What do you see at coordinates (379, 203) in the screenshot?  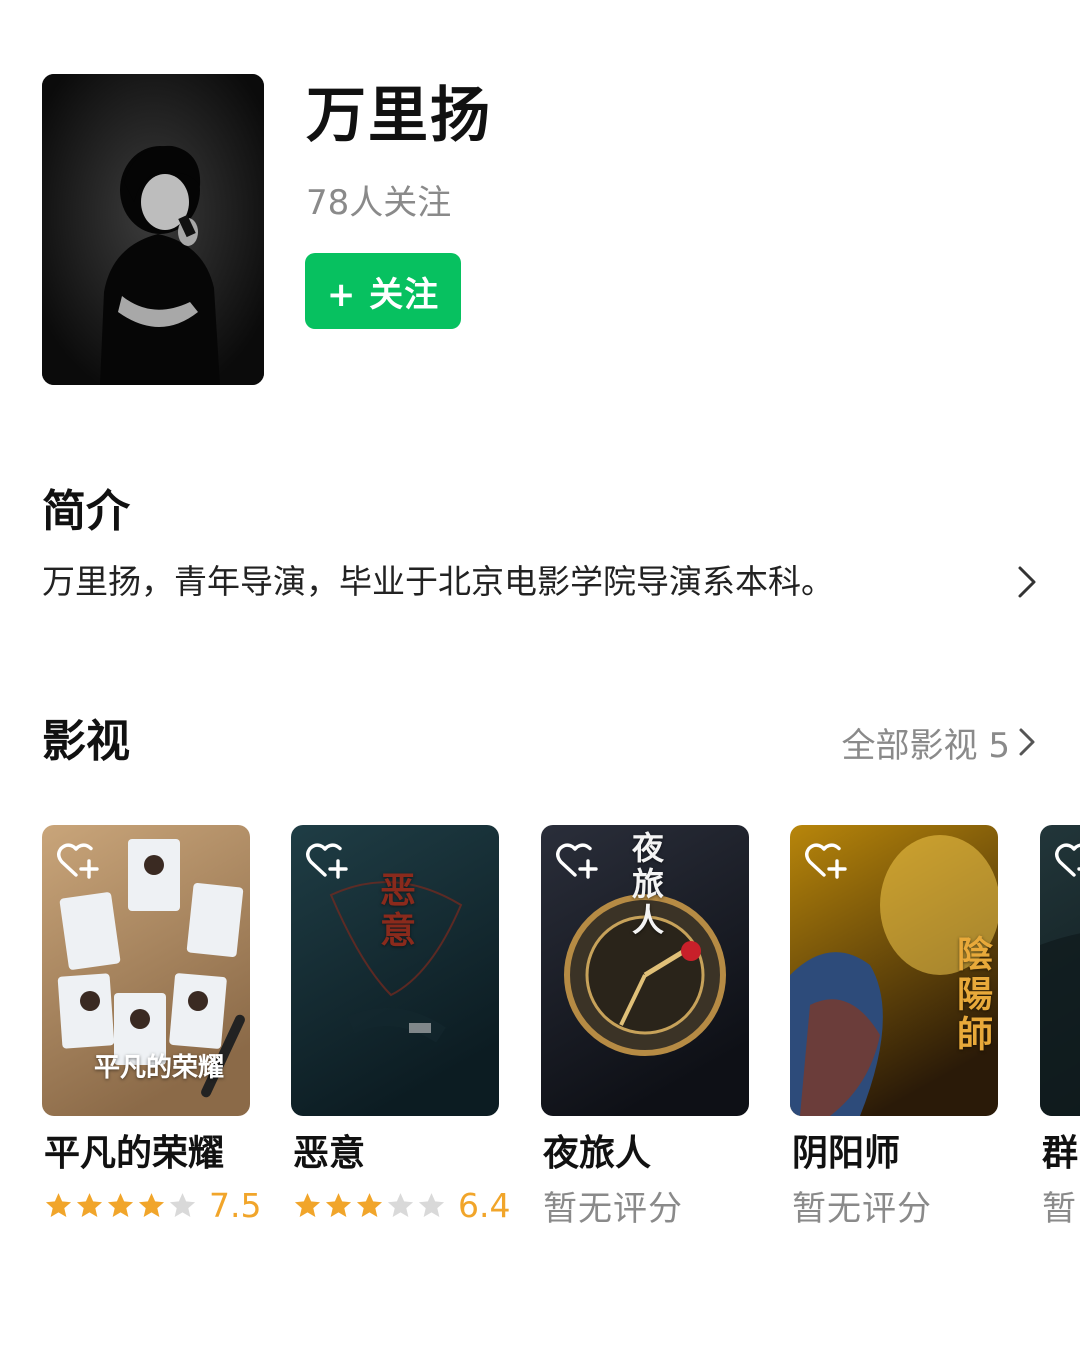 I see `follower-count: 78人关注` at bounding box center [379, 203].